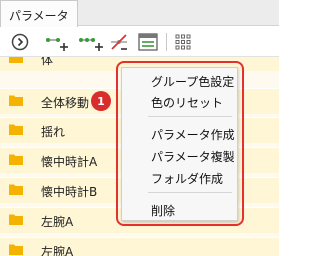 Image resolution: width=320 pixels, height=256 pixels. I want to click on tree-row: 左腕A, so click(139, 246).